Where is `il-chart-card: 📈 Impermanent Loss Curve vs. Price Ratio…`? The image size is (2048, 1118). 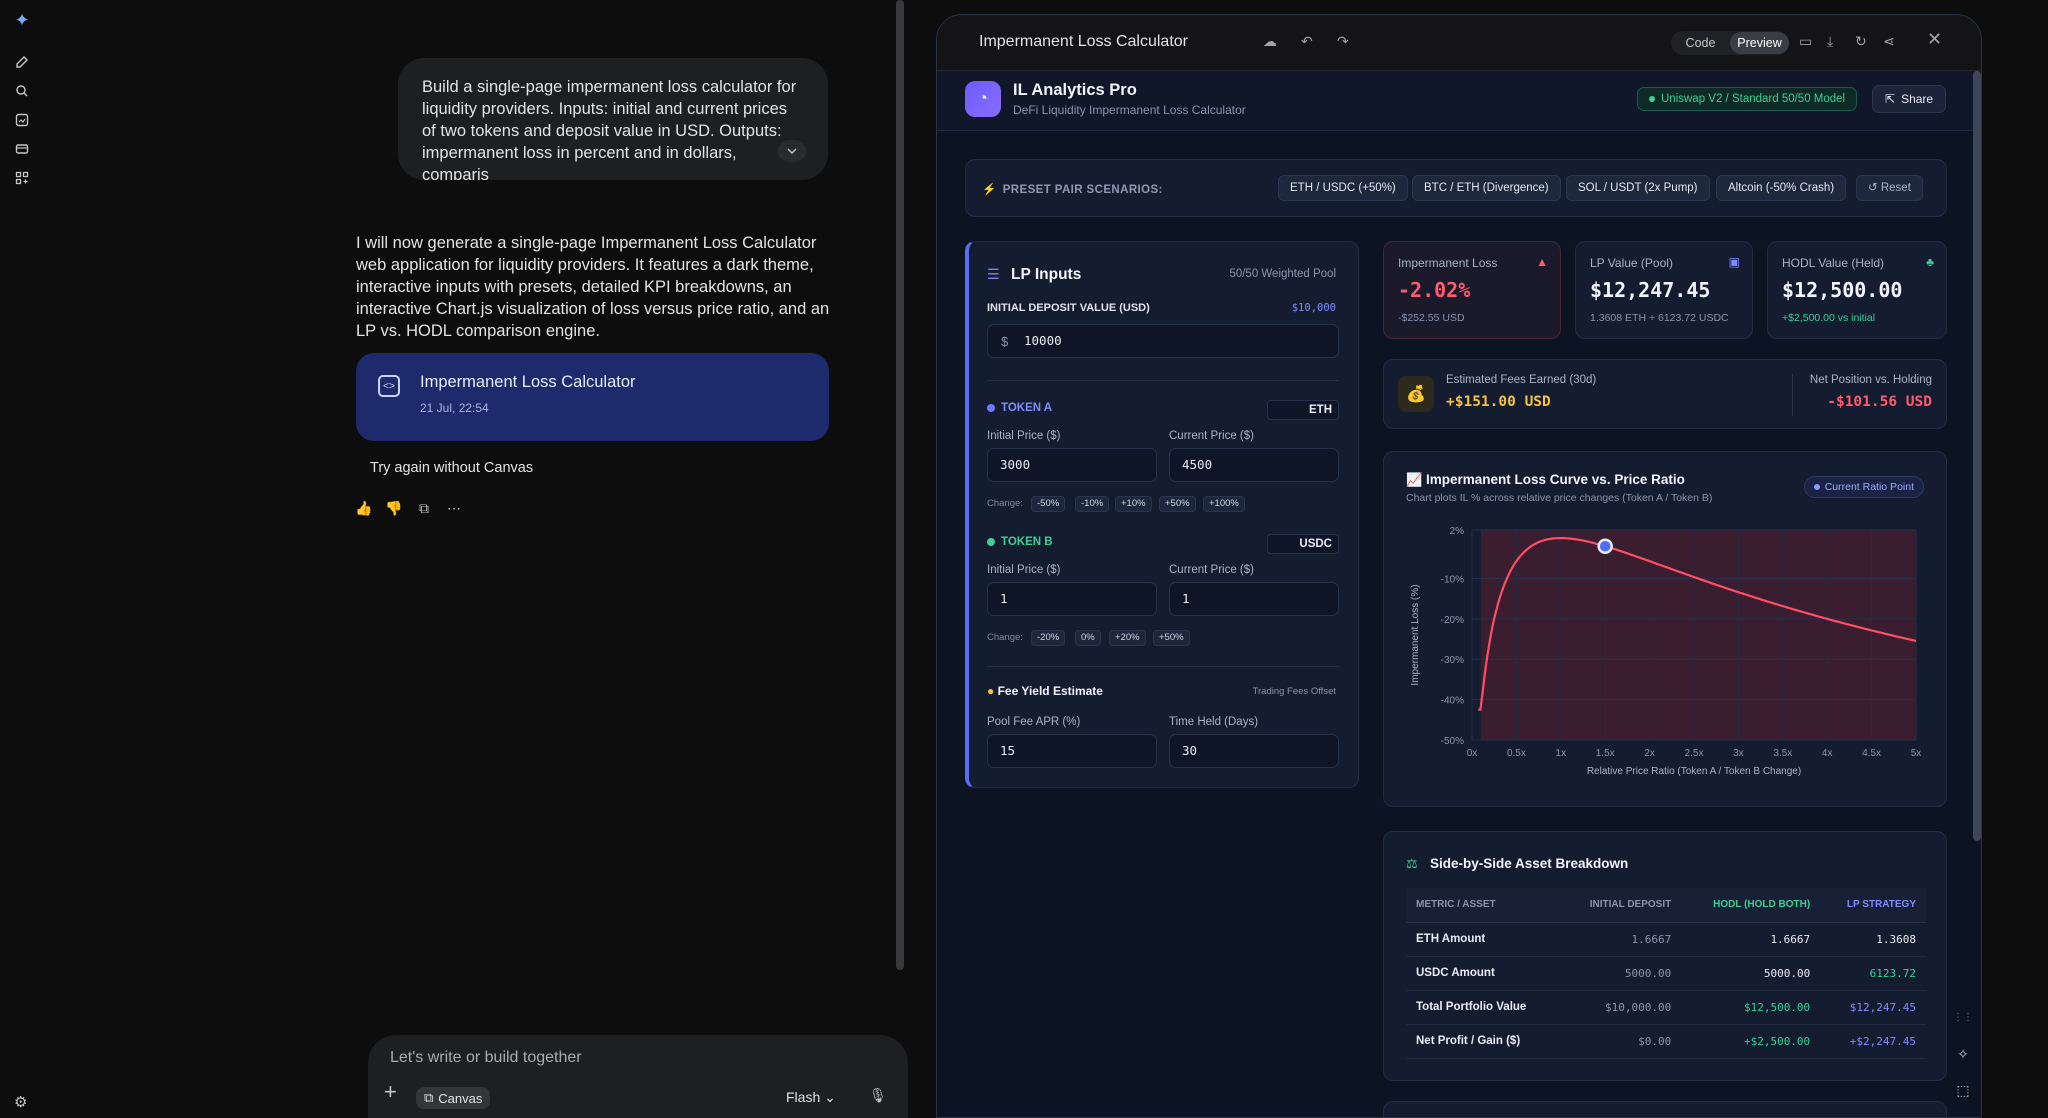
il-chart-card: 📈 Impermanent Loss Curve vs. Price Ratio… is located at coordinates (1665, 629).